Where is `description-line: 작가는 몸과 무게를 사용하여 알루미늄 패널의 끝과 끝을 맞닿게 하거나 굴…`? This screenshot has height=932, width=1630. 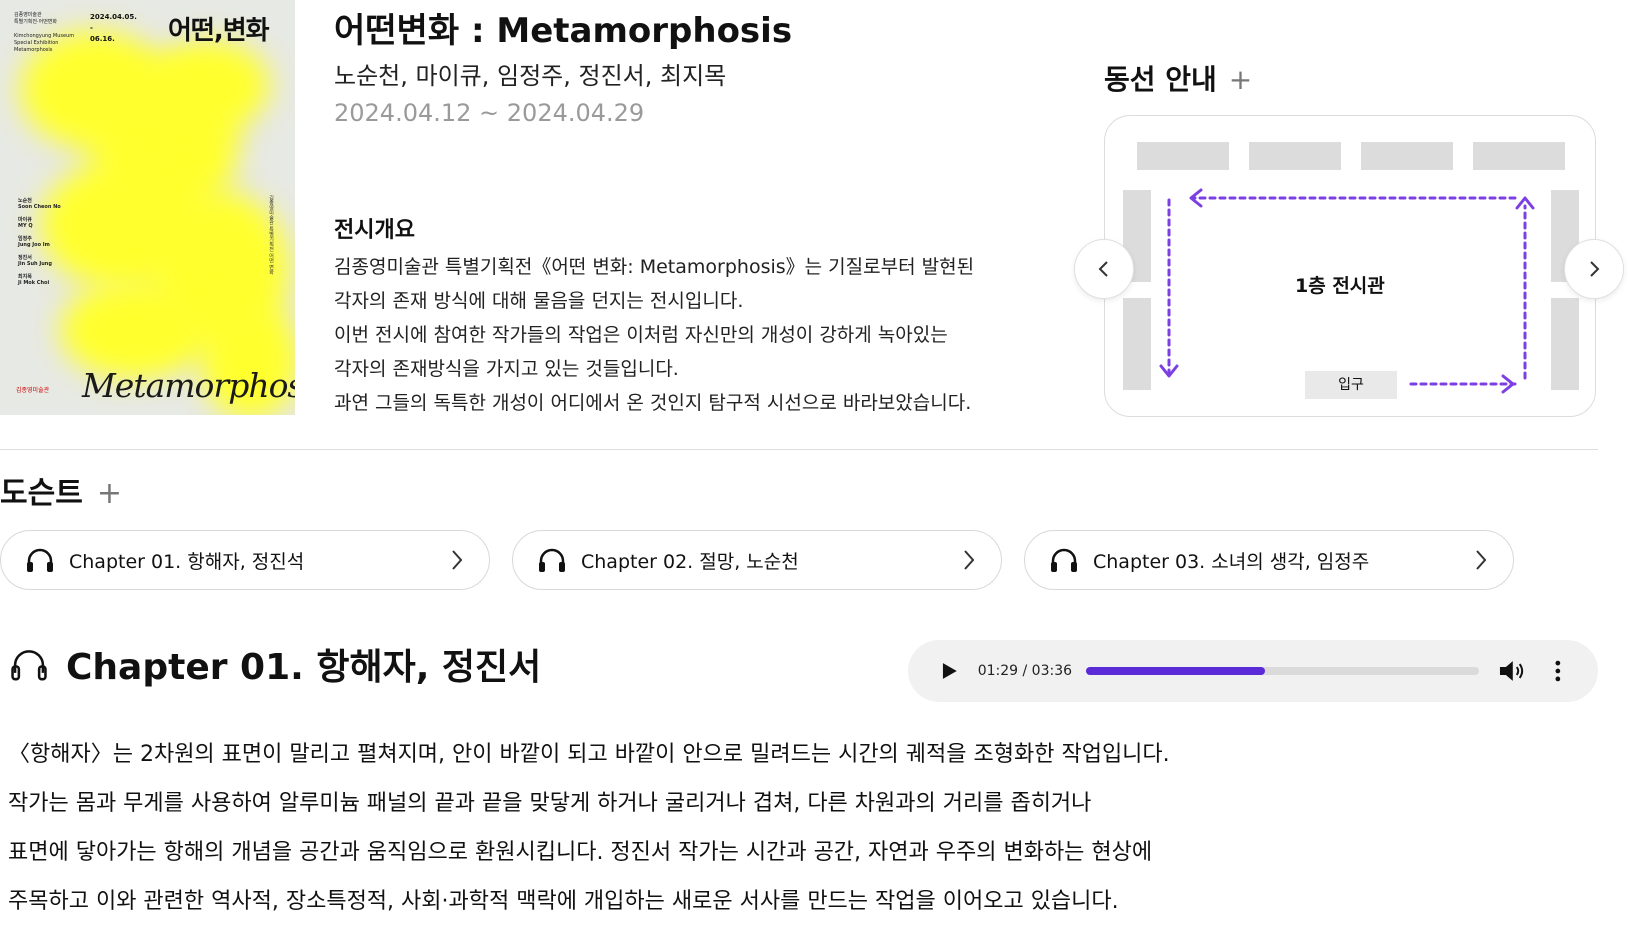 description-line: 작가는 몸과 무게를 사용하여 알루미늄 패널의 끝과 끝을 맞닿게 하거나 굴… is located at coordinates (550, 803).